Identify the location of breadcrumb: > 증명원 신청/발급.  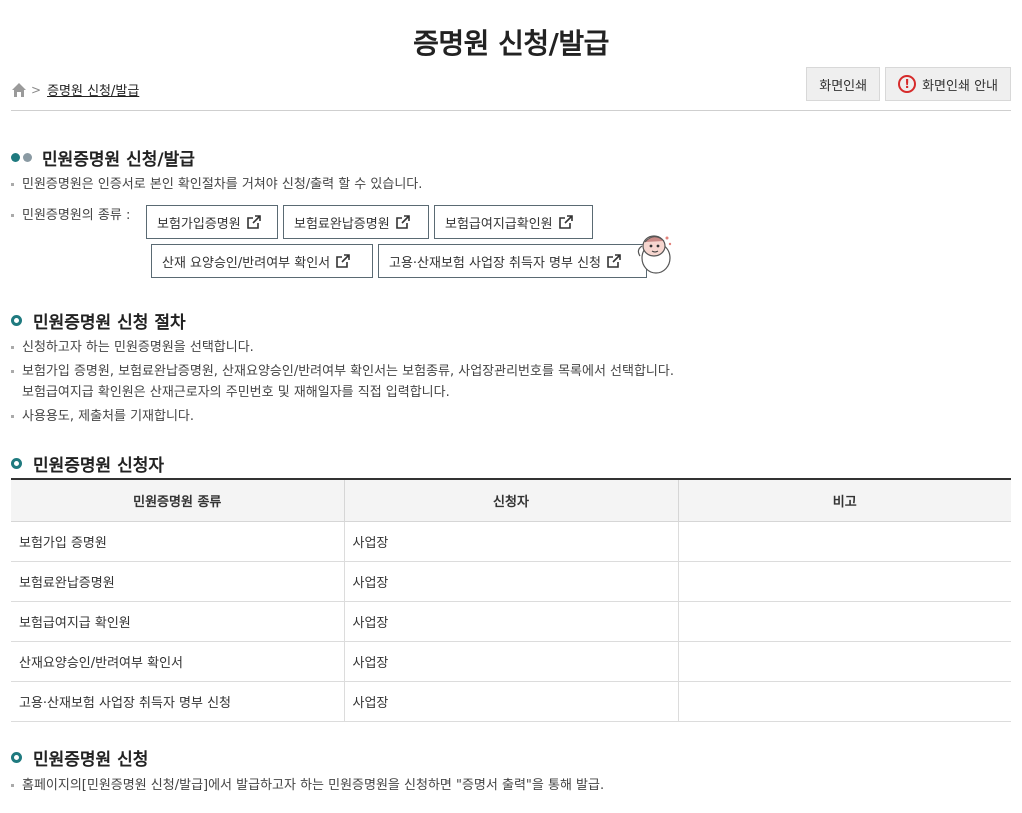
(75, 89).